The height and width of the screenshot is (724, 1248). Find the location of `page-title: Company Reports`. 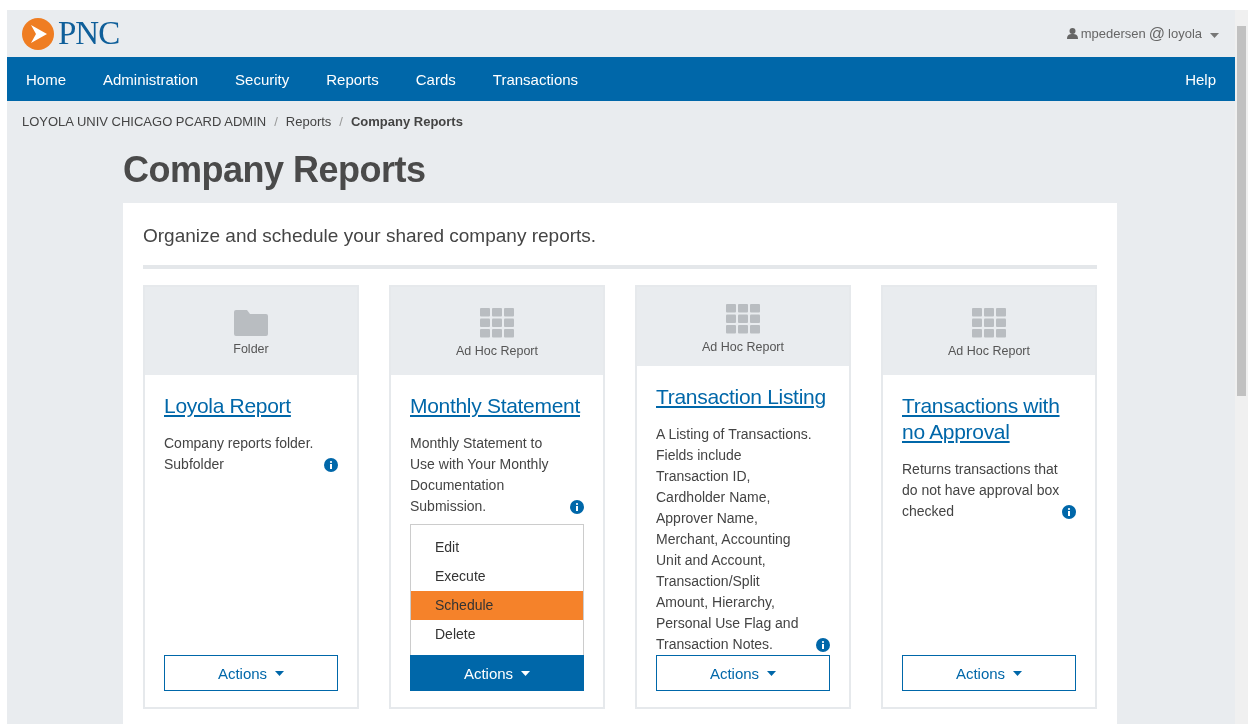

page-title: Company Reports is located at coordinates (275, 170).